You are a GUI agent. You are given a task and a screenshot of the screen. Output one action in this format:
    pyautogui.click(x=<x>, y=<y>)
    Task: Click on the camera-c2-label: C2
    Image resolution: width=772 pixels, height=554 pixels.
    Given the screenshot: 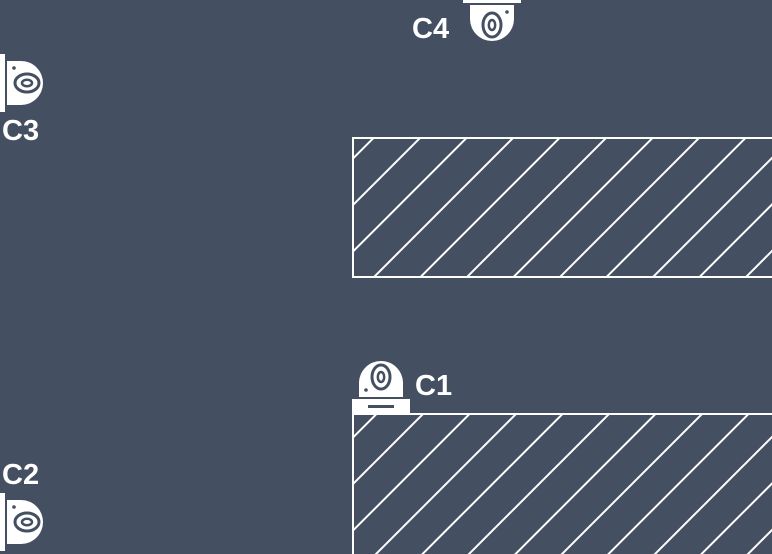 What is the action you would take?
    pyautogui.click(x=21, y=475)
    